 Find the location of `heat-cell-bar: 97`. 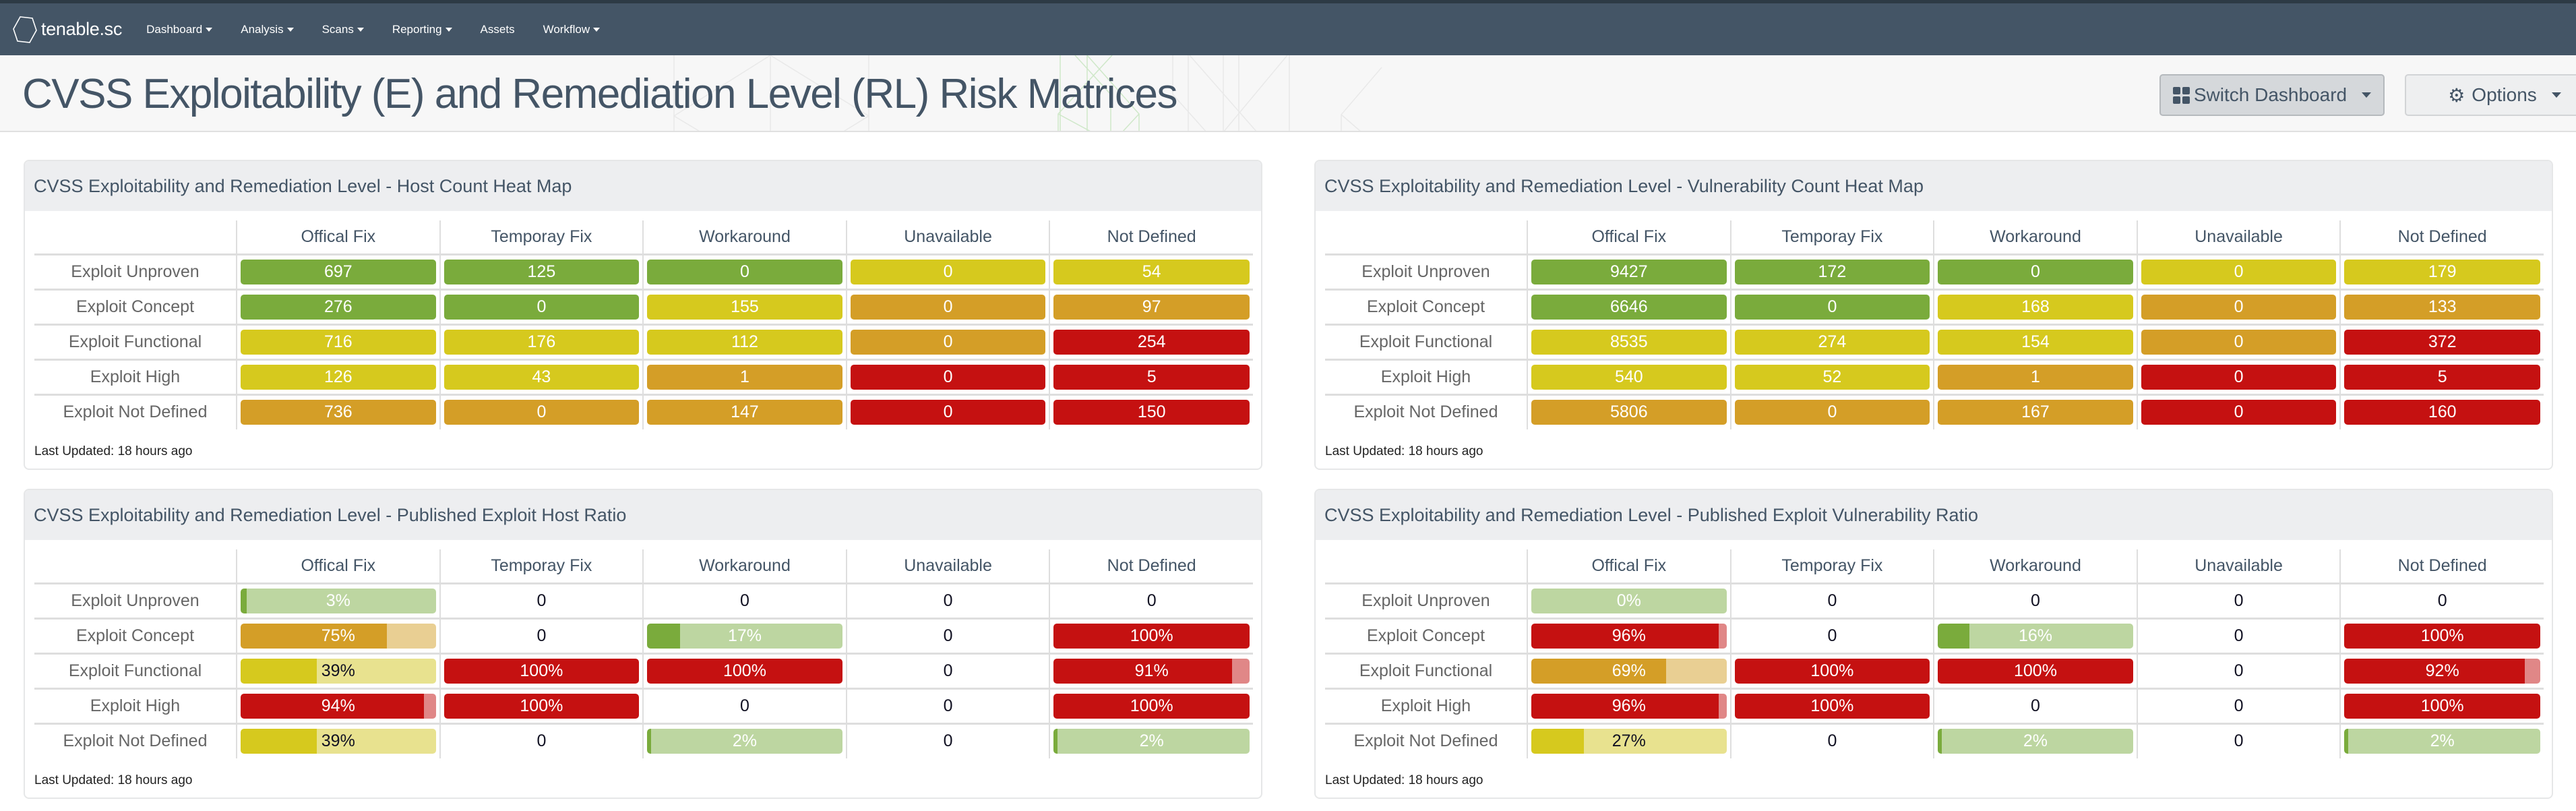

heat-cell-bar: 97 is located at coordinates (1152, 307).